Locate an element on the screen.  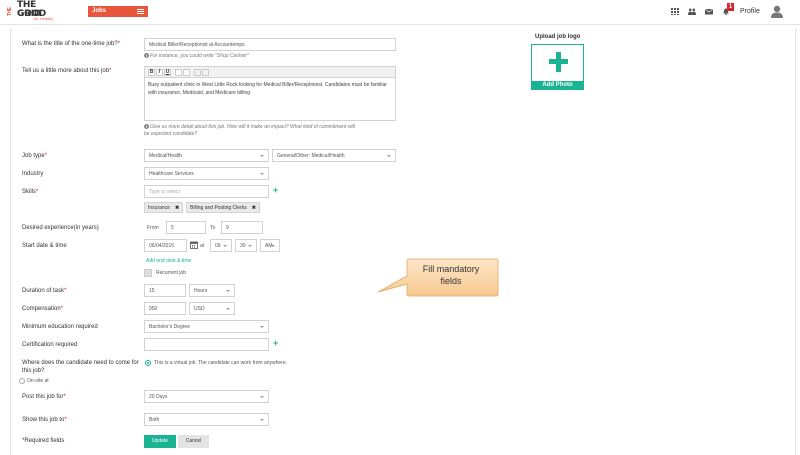
upload-logo-title: Upload job logo is located at coordinates (558, 37).